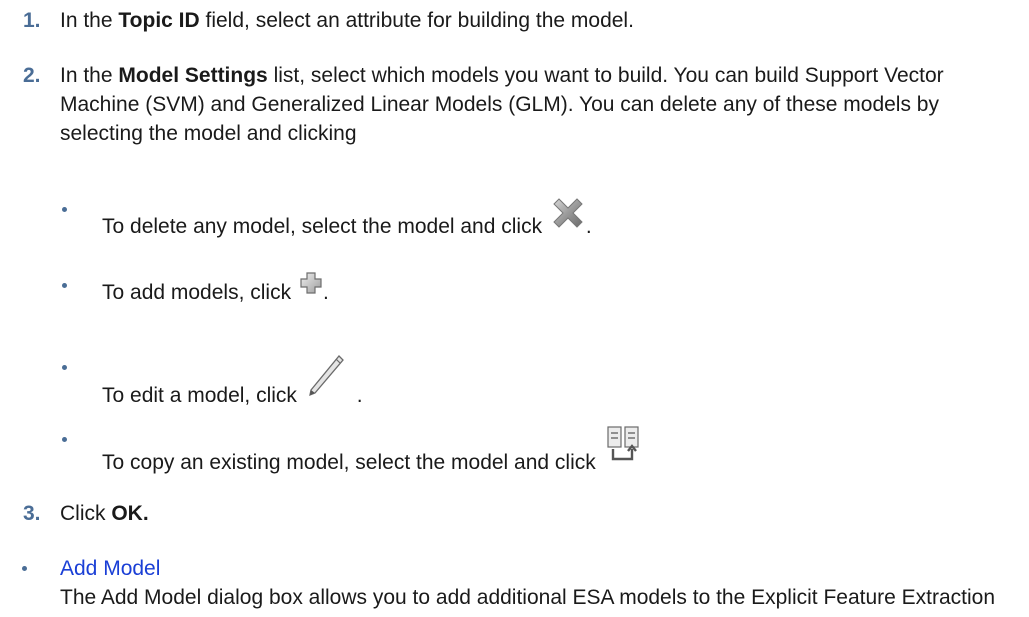 The width and height of the screenshot is (1029, 617). What do you see at coordinates (215, 289) in the screenshot?
I see `bullet-text: To add models, click .` at bounding box center [215, 289].